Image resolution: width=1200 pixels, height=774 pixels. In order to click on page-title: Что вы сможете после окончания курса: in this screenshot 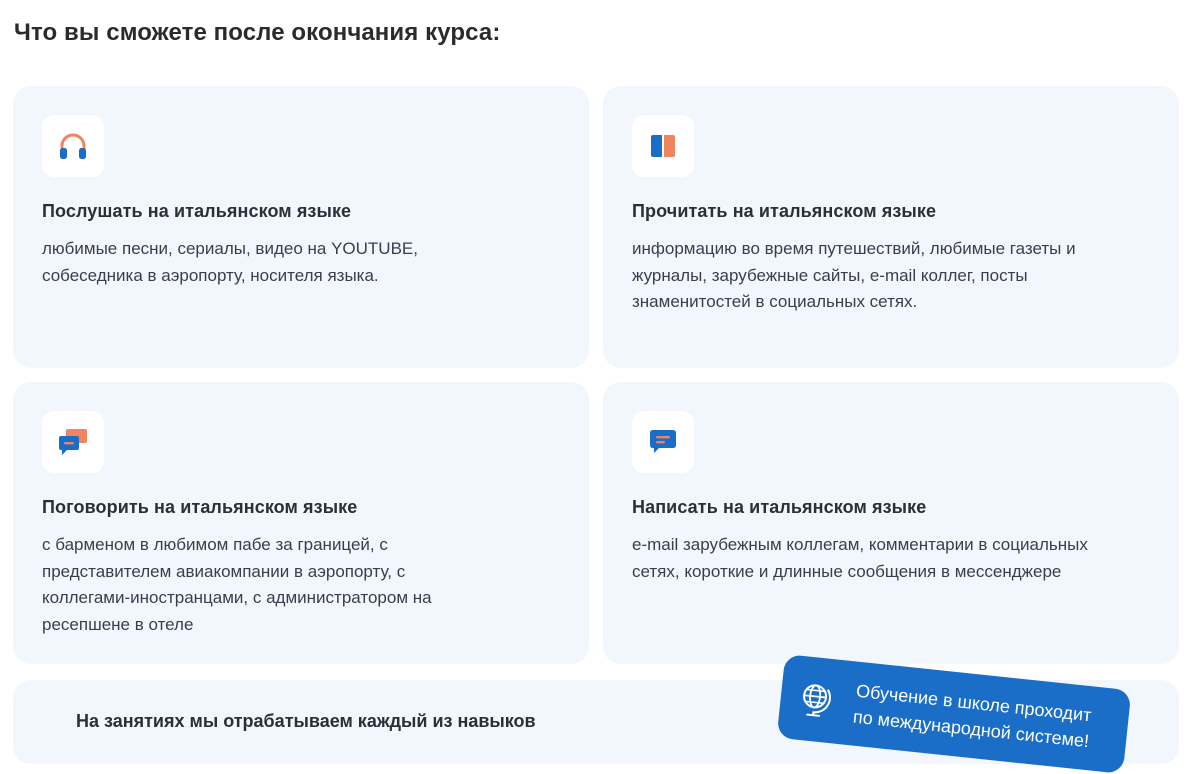, I will do `click(257, 33)`.